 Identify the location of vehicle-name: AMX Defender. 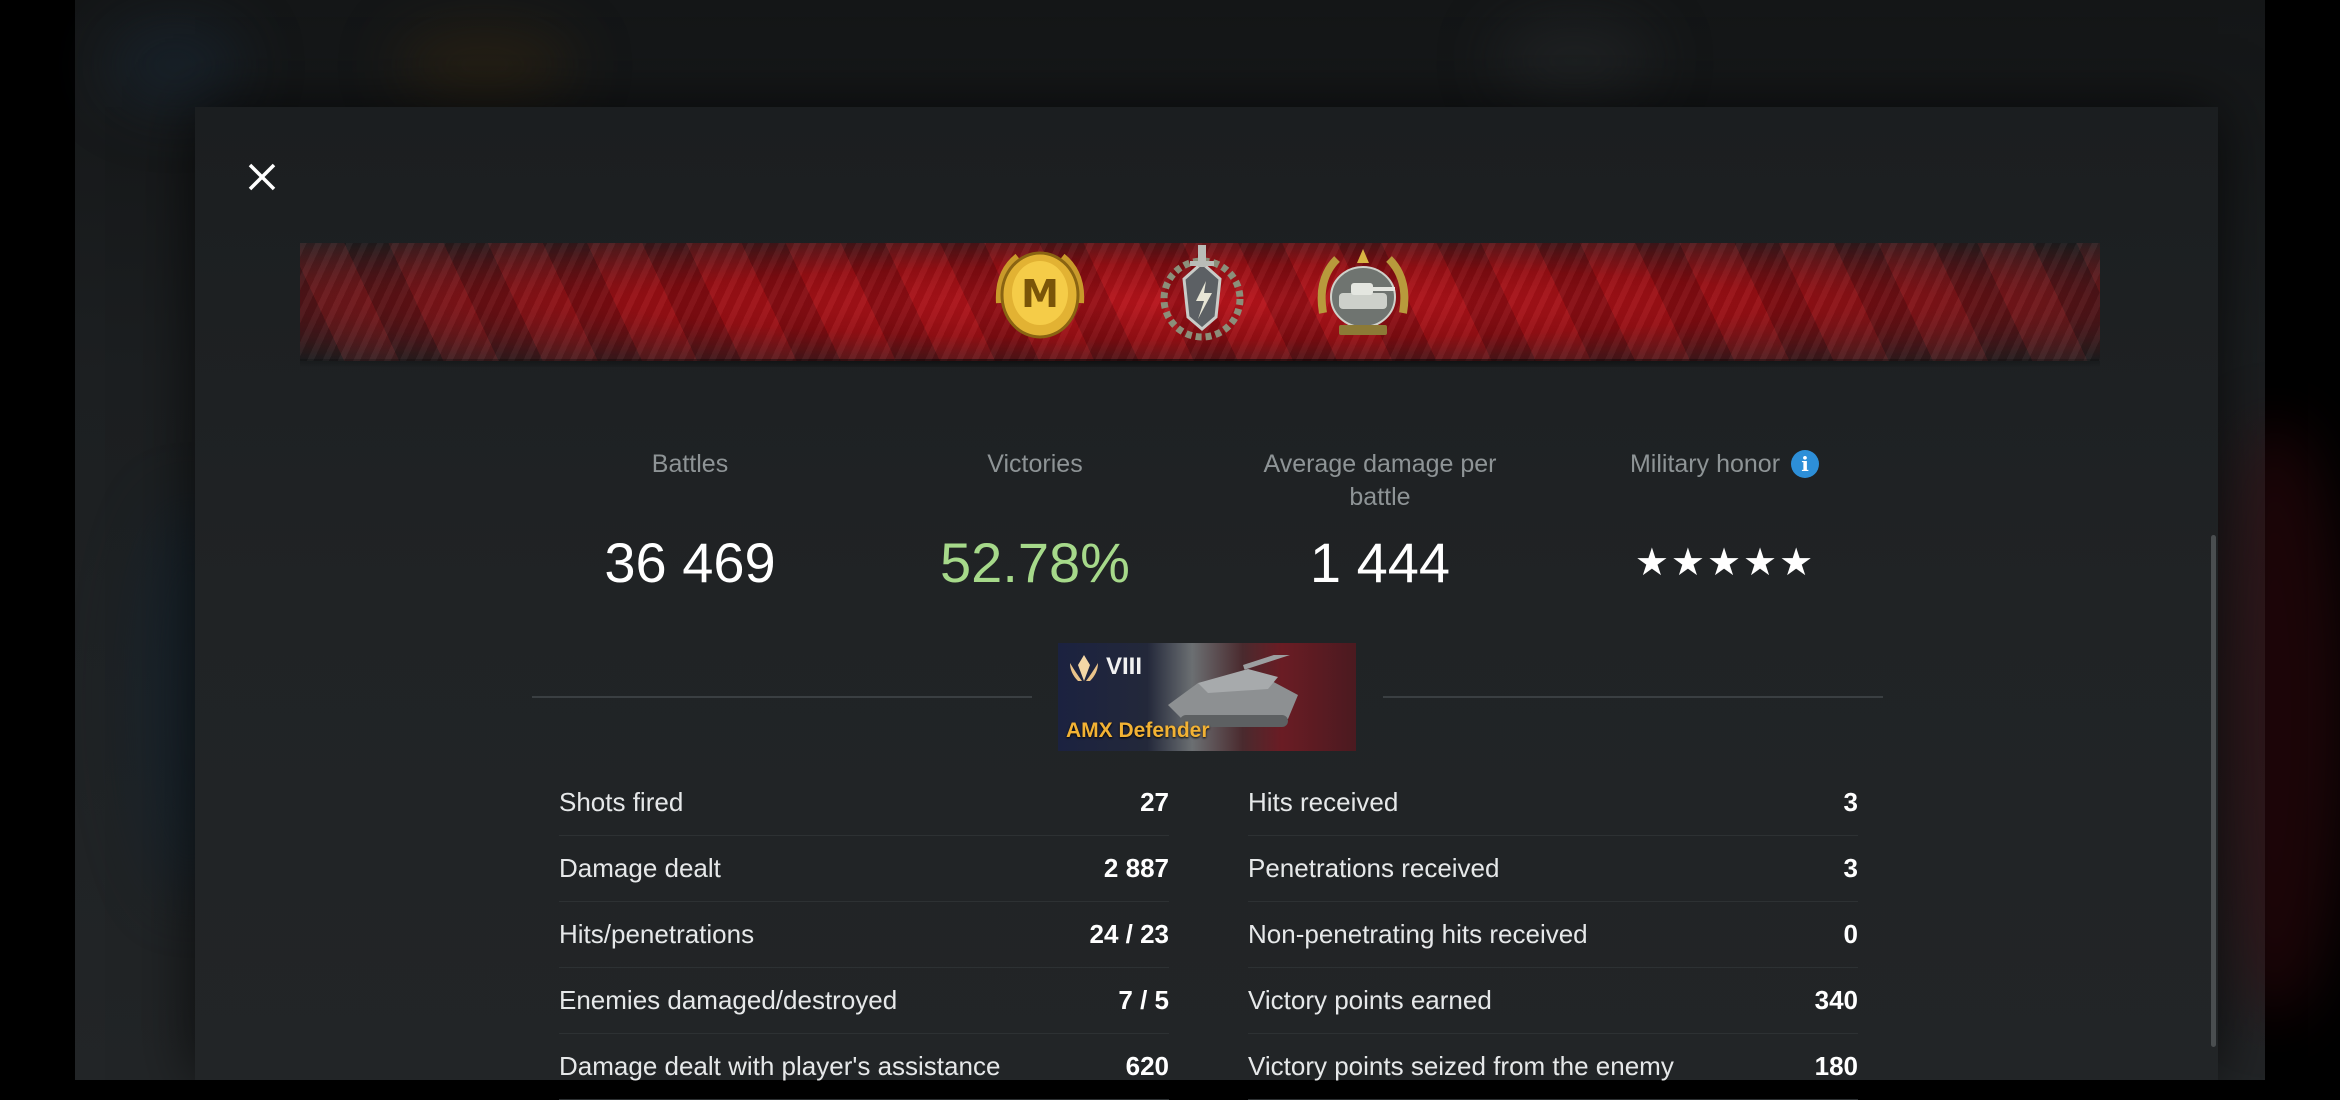
(1138, 730).